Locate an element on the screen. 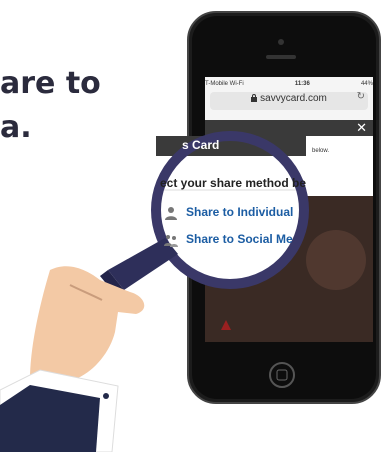  share-to-social-option: Share to Social Me is located at coordinates (239, 239).